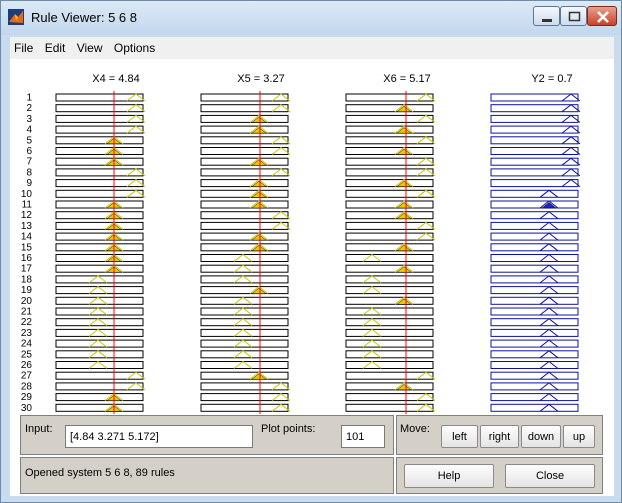 The width and height of the screenshot is (622, 503). Describe the element at coordinates (27, 354) in the screenshot. I see `rule-number: 25` at that location.